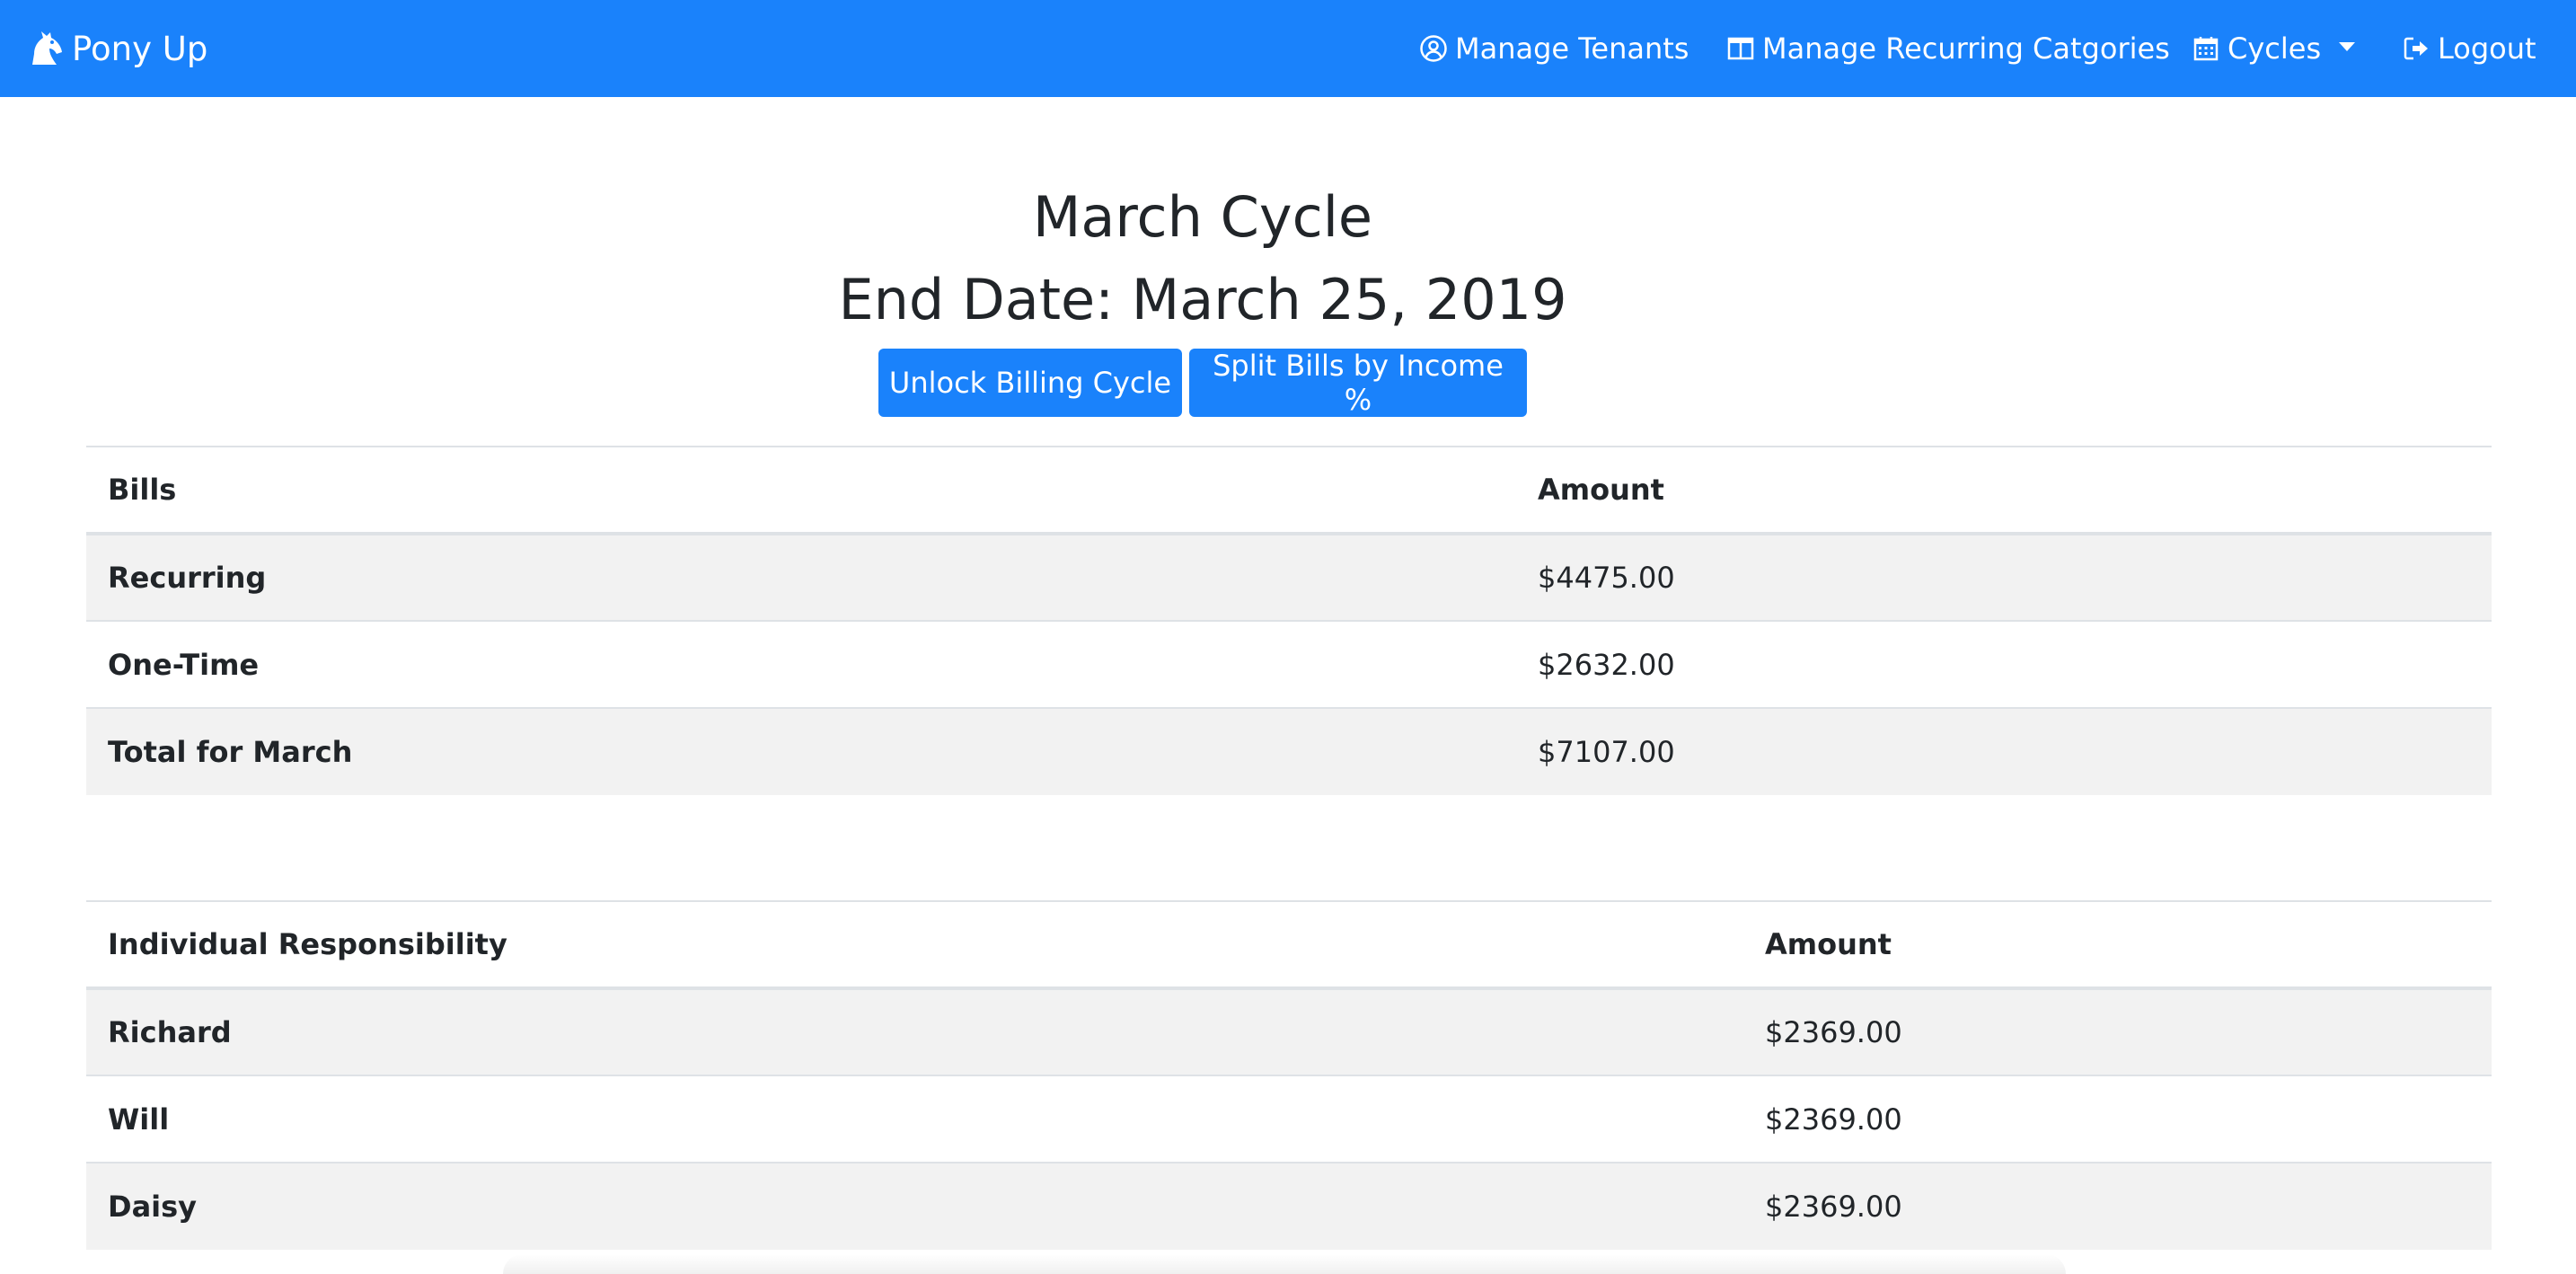 The height and width of the screenshot is (1274, 2576). What do you see at coordinates (2206, 48) in the screenshot?
I see `calendar-icon` at bounding box center [2206, 48].